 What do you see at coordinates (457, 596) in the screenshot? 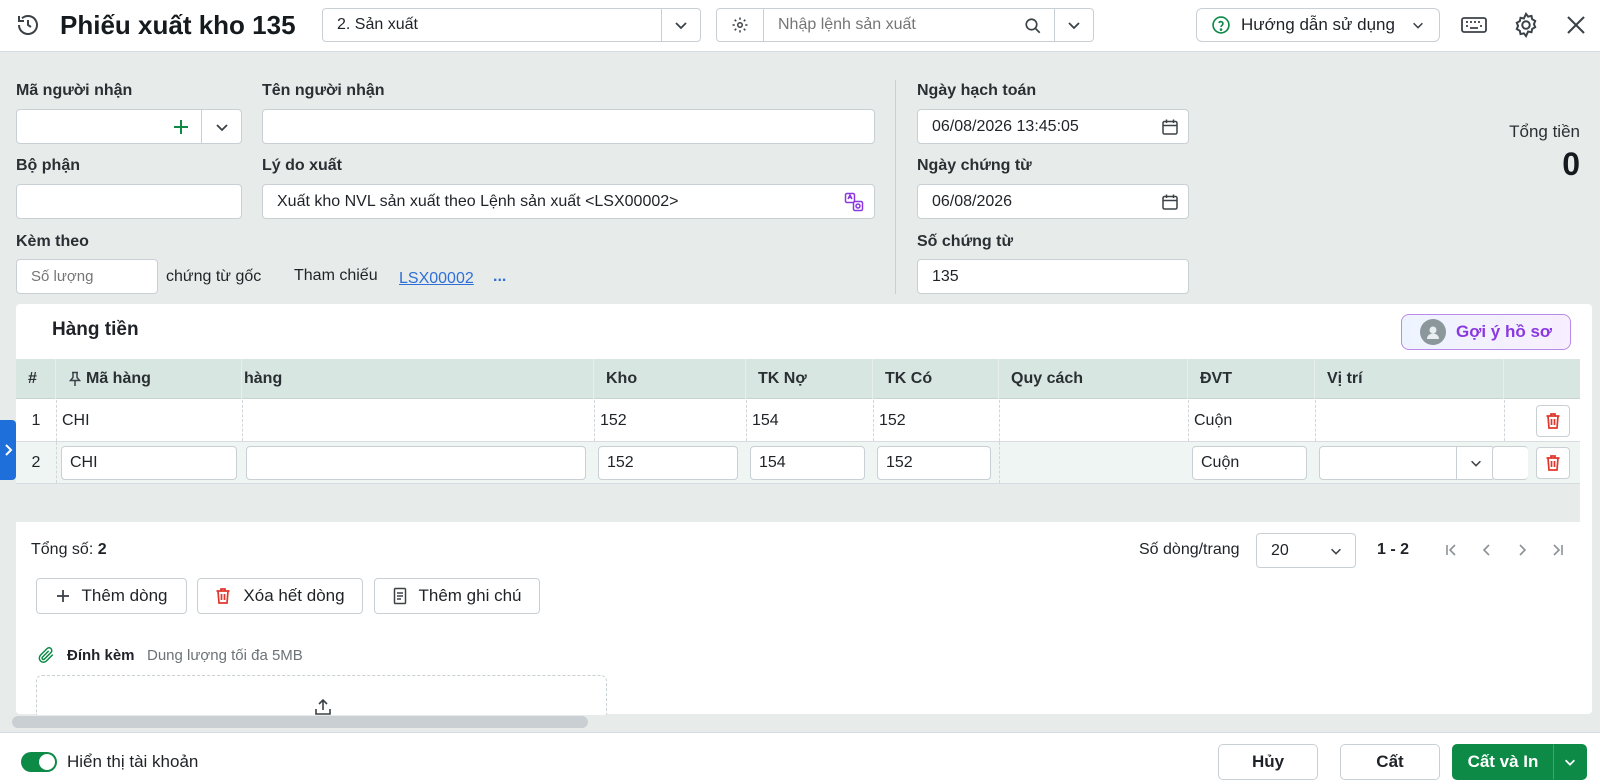
I see `add-note-button: Thêm ghi chú` at bounding box center [457, 596].